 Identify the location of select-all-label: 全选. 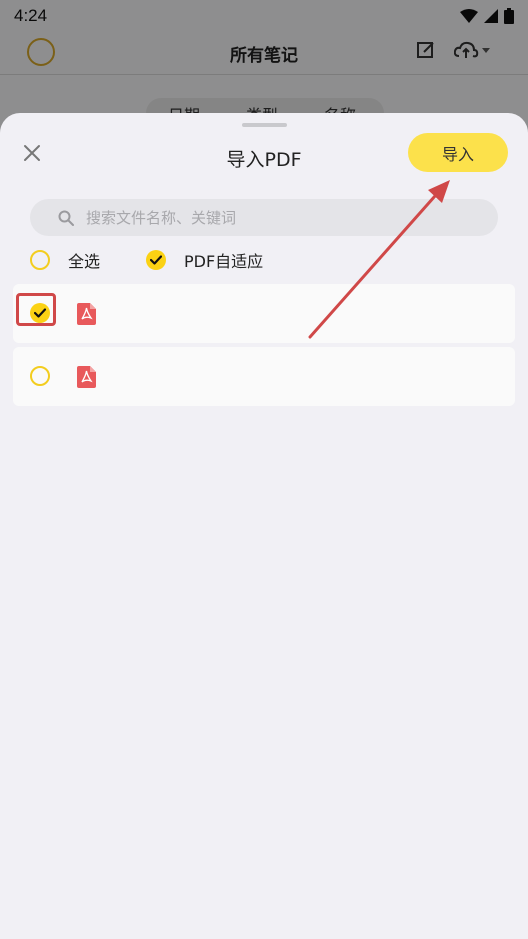
(84, 261).